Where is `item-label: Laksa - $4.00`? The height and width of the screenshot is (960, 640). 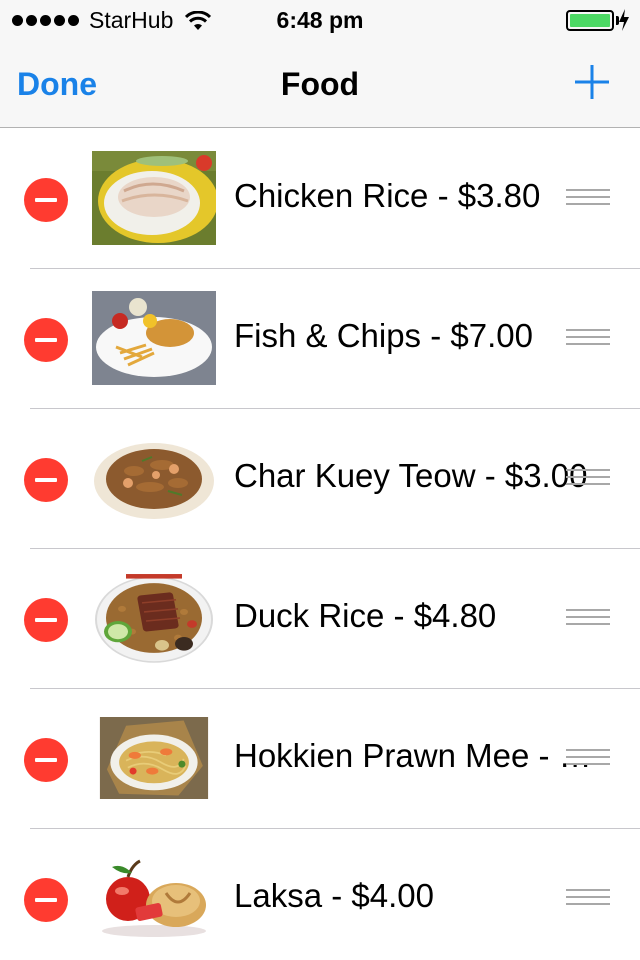
item-label: Laksa - $4.00 is located at coordinates (334, 895).